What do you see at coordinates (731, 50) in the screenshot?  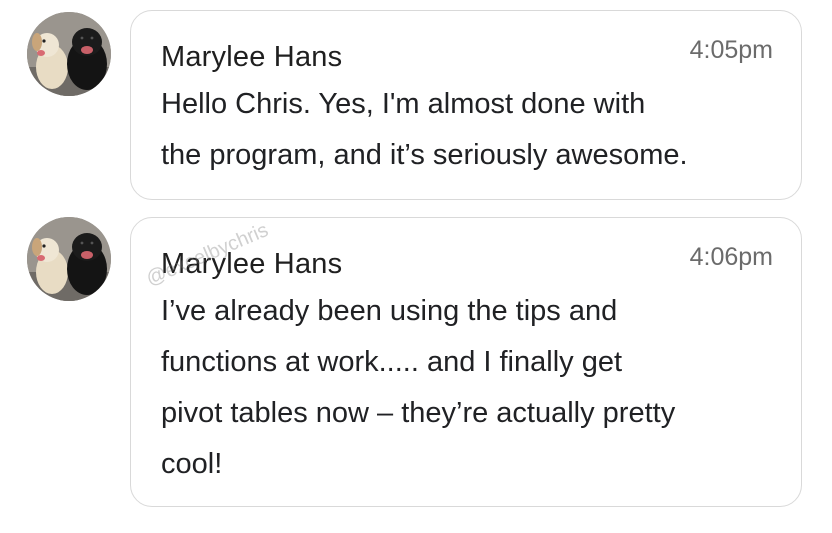 I see `message-timestamp: 4:05pm` at bounding box center [731, 50].